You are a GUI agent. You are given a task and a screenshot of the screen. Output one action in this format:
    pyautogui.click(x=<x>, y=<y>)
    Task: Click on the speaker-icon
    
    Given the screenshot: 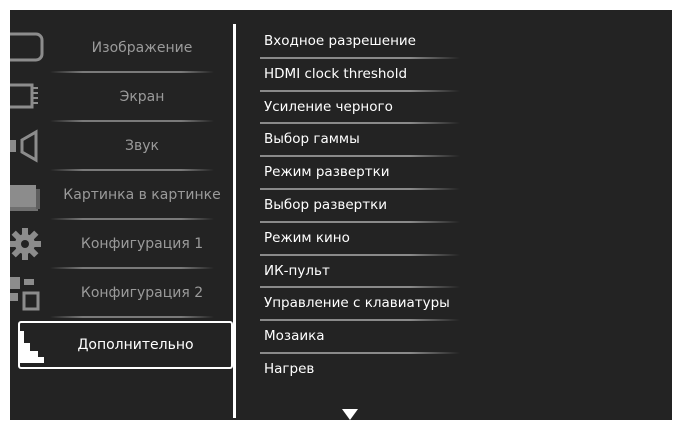 What is the action you would take?
    pyautogui.click(x=24, y=146)
    